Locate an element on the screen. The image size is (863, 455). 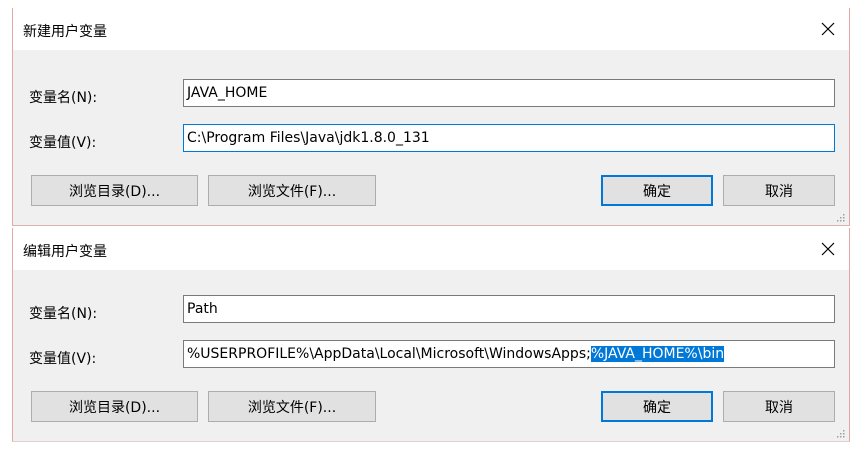
variable-value-input: C:\Program Files\Java\jdk1.8.0_131 is located at coordinates (509, 138).